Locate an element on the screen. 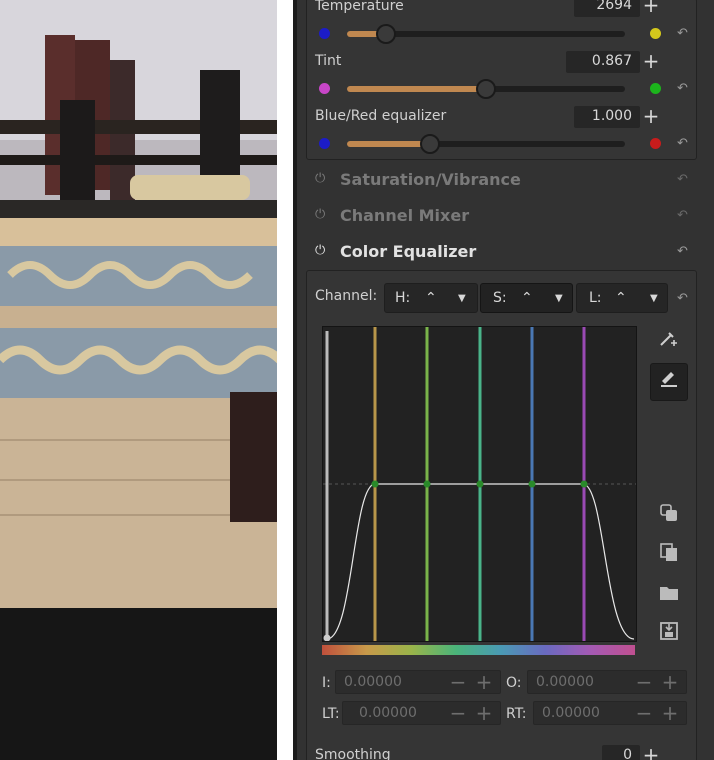  rt-value: 0.00000 is located at coordinates (571, 713).